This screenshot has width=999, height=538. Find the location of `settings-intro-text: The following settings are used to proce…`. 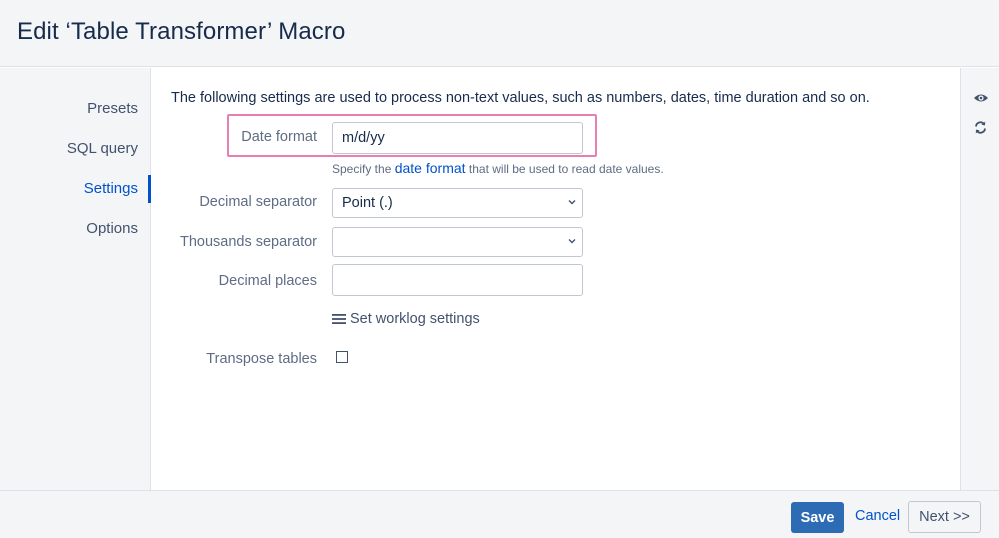

settings-intro-text: The following settings are used to proce… is located at coordinates (520, 98).